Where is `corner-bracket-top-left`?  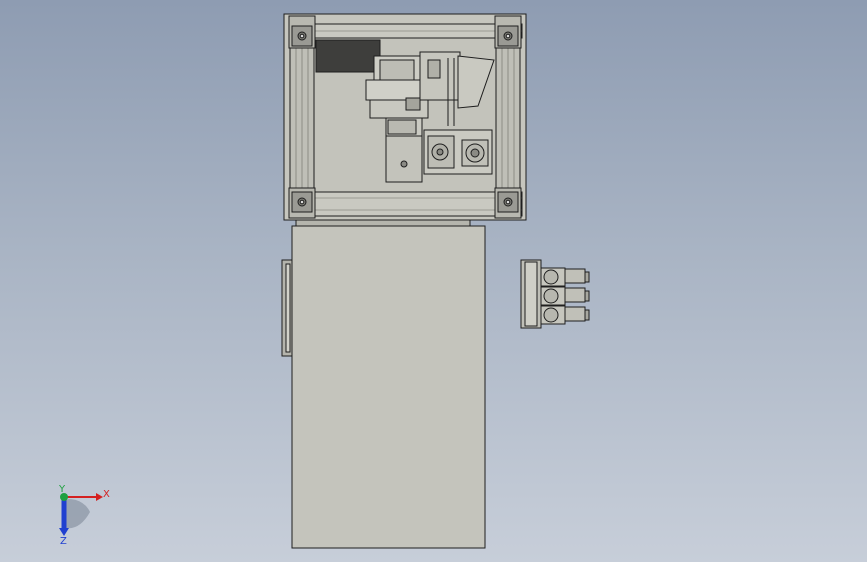 corner-bracket-top-left is located at coordinates (302, 32).